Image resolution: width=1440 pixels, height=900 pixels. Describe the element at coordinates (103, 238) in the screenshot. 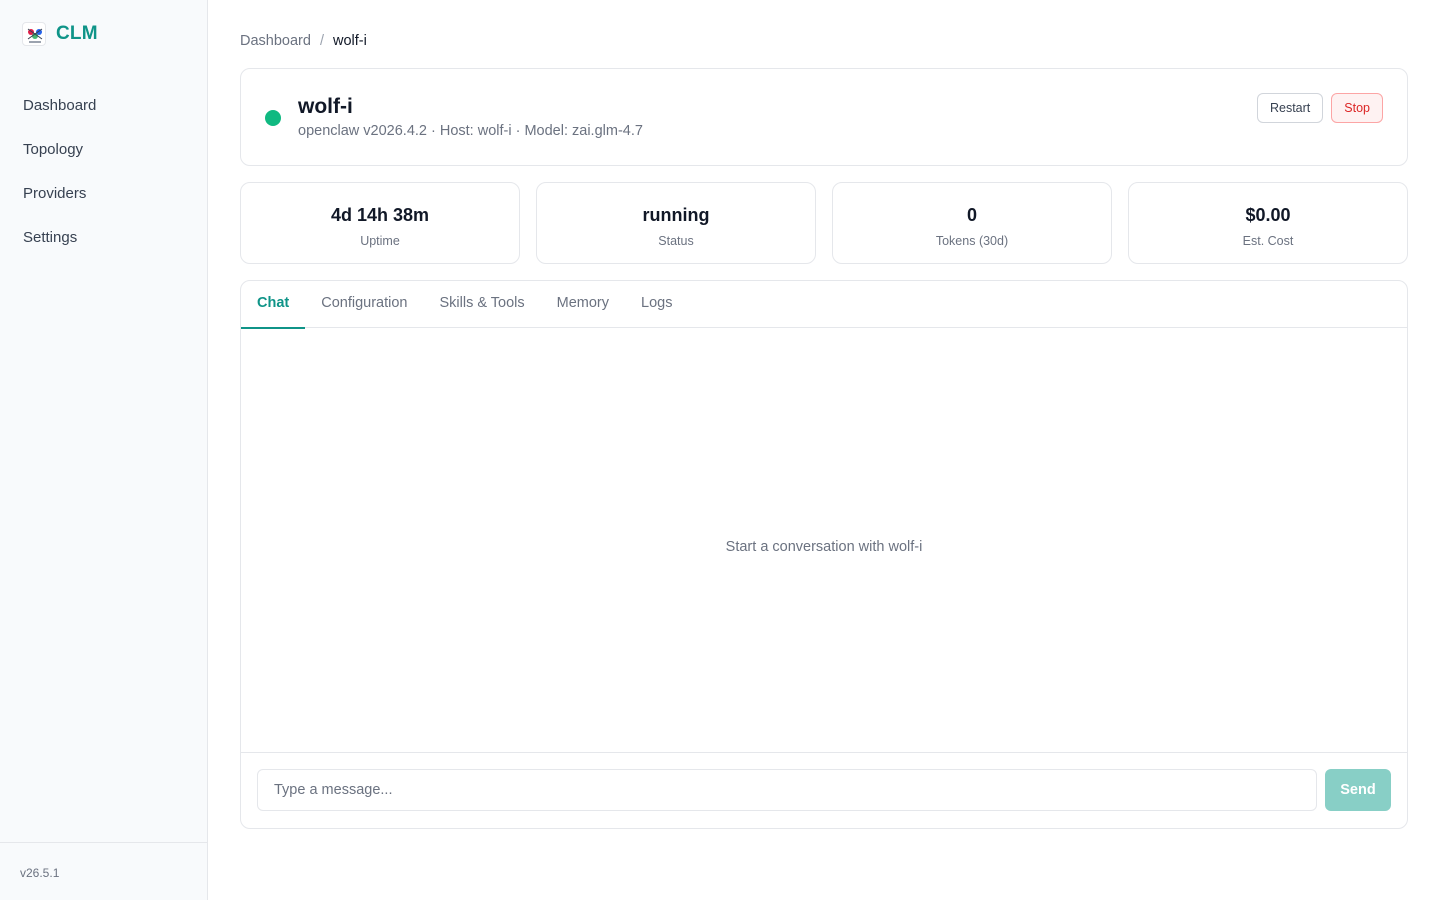

I see `sidebar-item-settings: Settings` at that location.